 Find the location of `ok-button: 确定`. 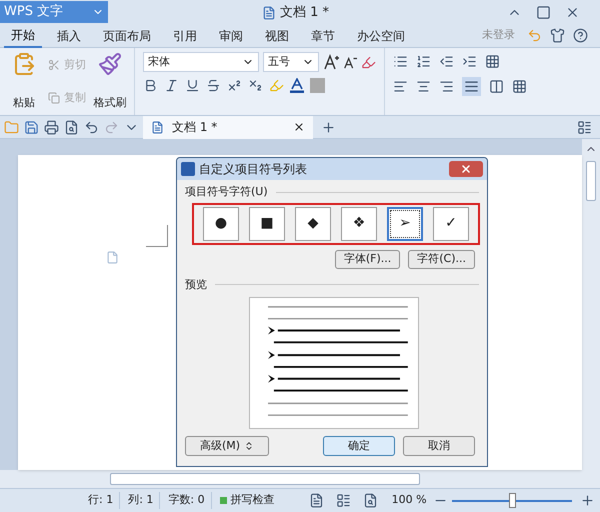

ok-button: 确定 is located at coordinates (359, 446).